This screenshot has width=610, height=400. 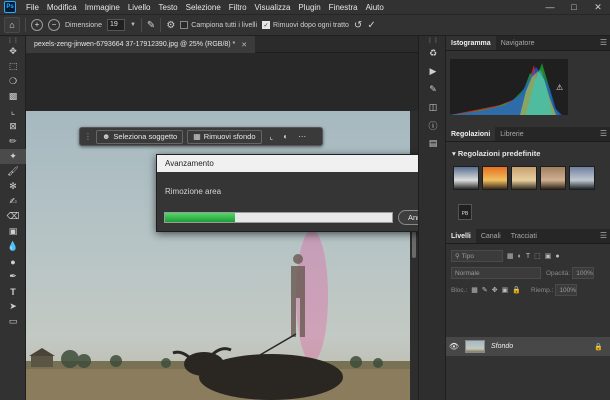 I want to click on layer-row: 👁 Sfondo 🔒, so click(x=528, y=346).